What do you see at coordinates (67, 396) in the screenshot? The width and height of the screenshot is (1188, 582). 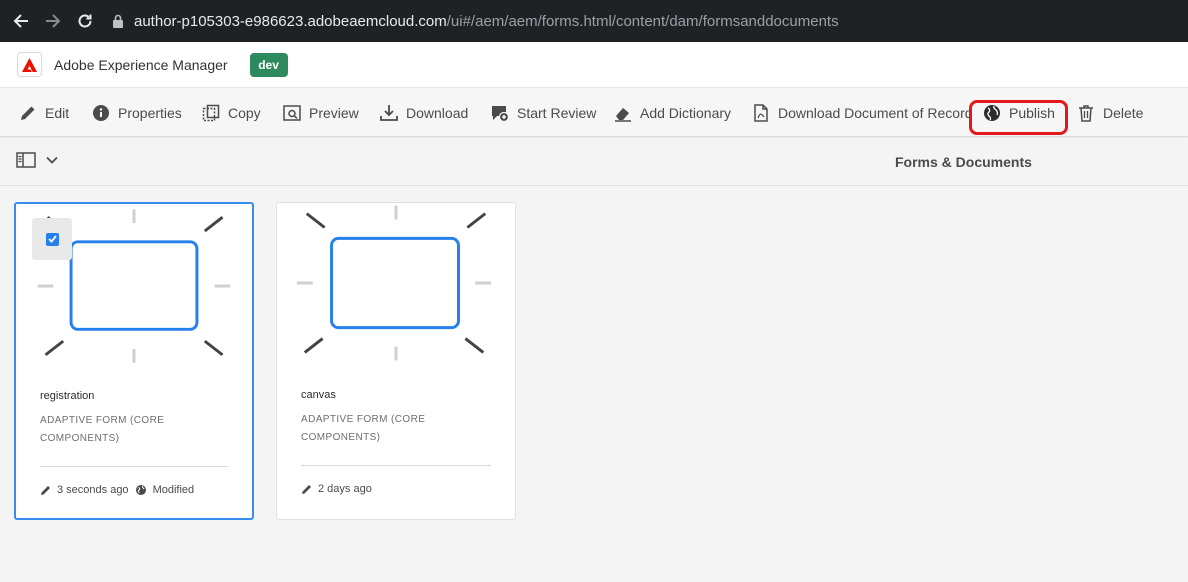 I see `card-title: registration` at bounding box center [67, 396].